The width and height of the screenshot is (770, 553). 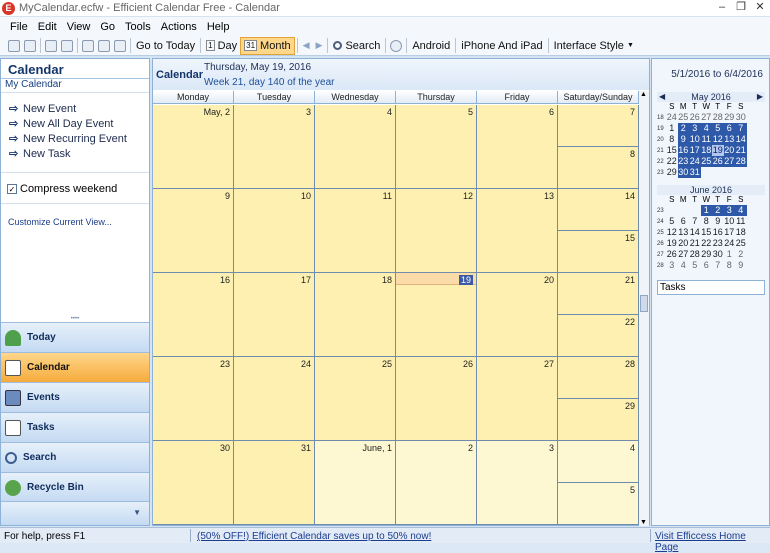 I want to click on weekend-cell: 21, so click(x=598, y=294).